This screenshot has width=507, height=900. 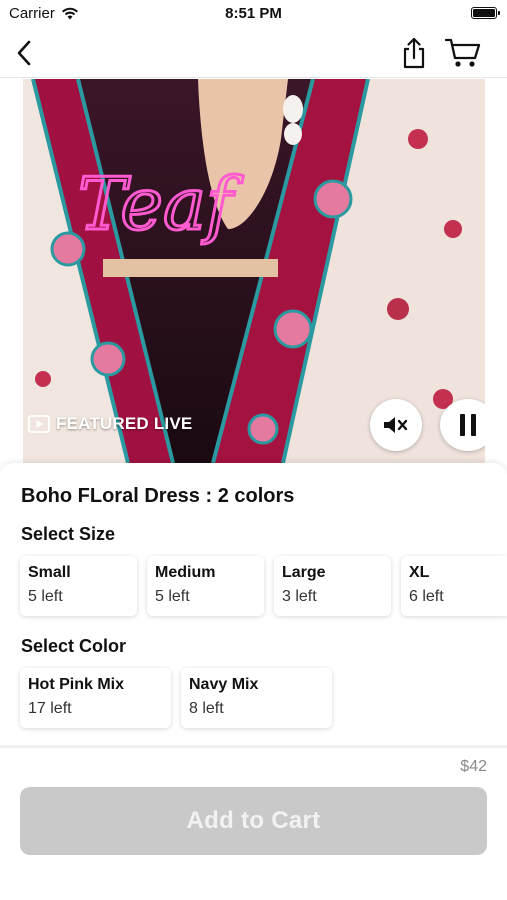 I want to click on cart-button, so click(x=463, y=53).